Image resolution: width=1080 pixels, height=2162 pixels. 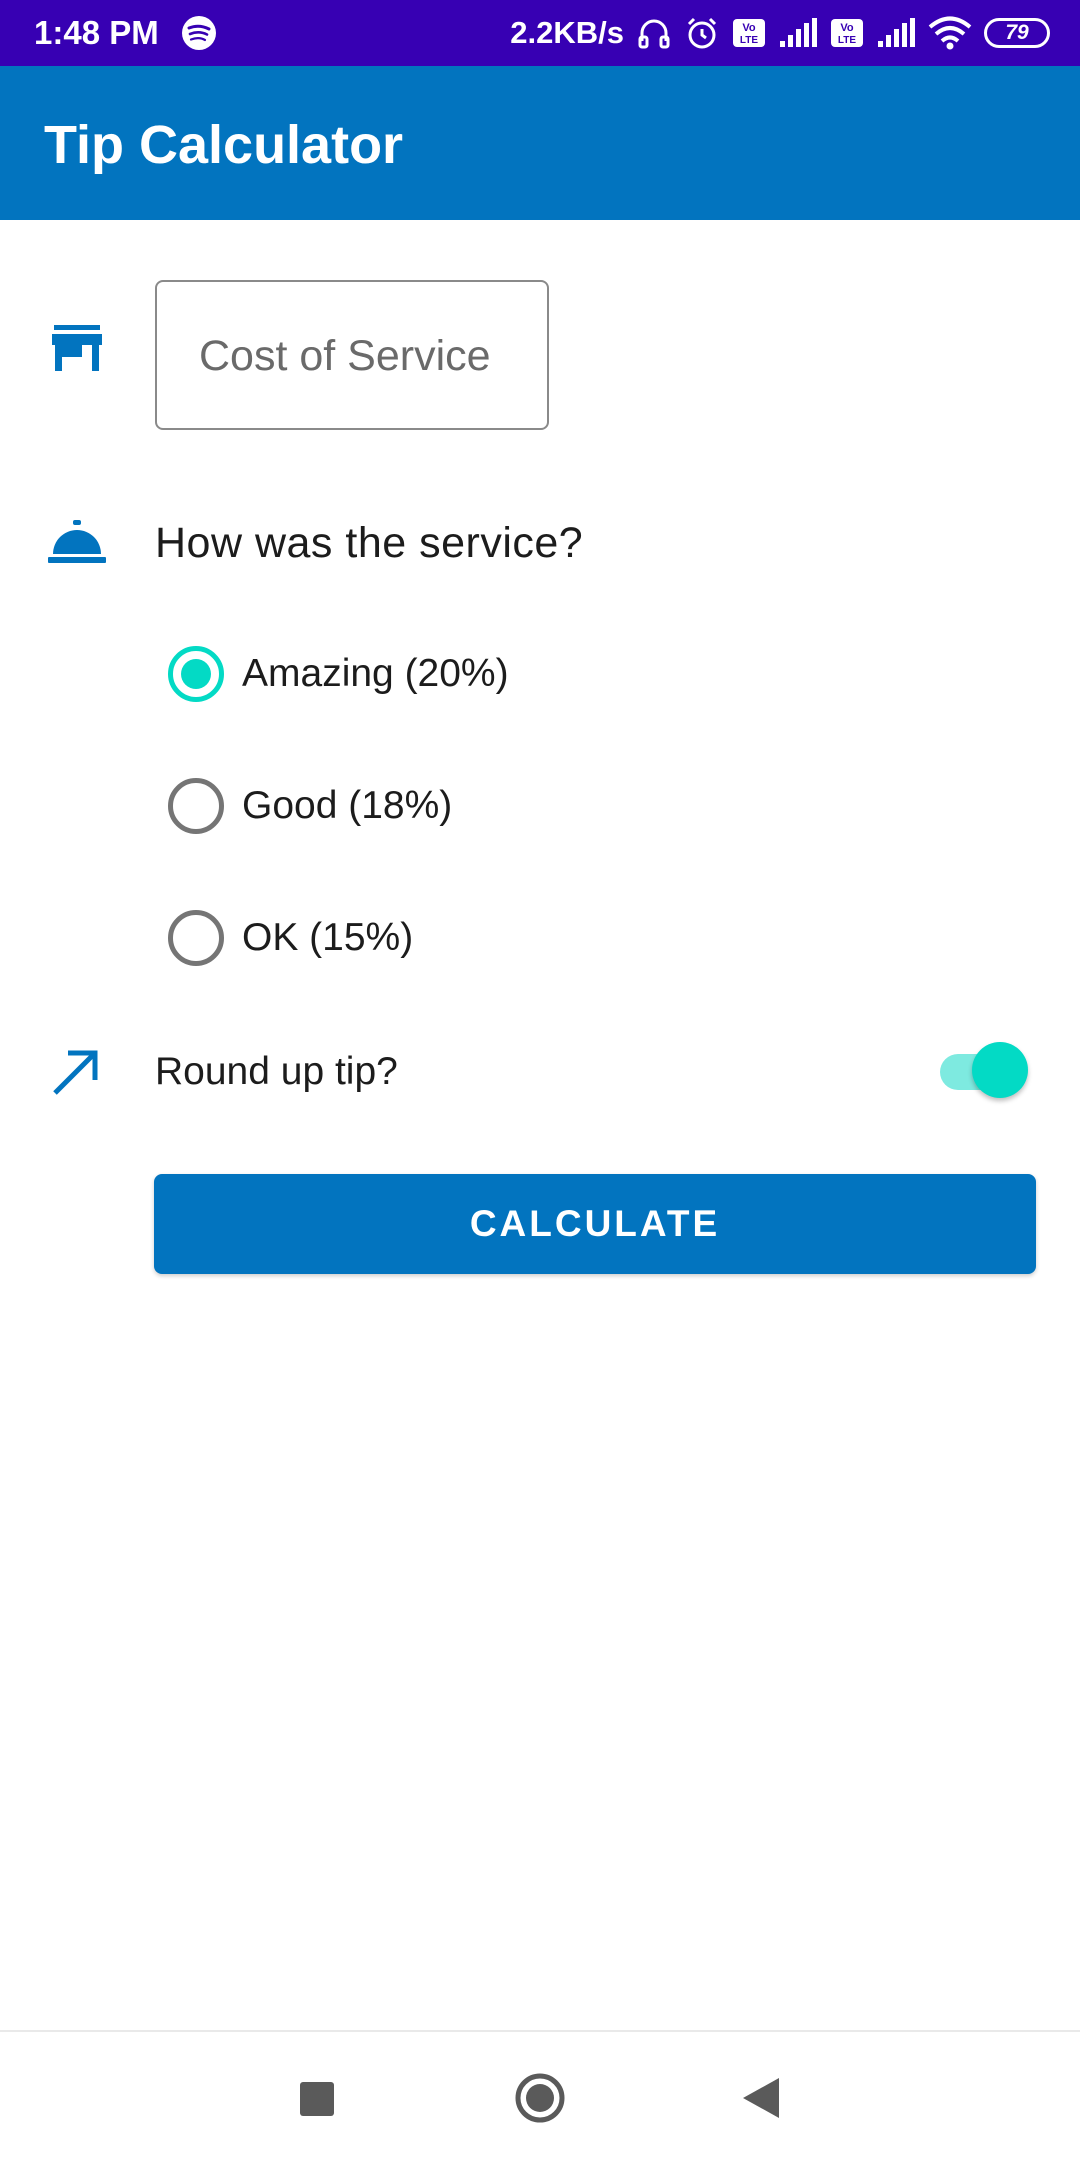 I want to click on round-up-switch, so click(x=982, y=1071).